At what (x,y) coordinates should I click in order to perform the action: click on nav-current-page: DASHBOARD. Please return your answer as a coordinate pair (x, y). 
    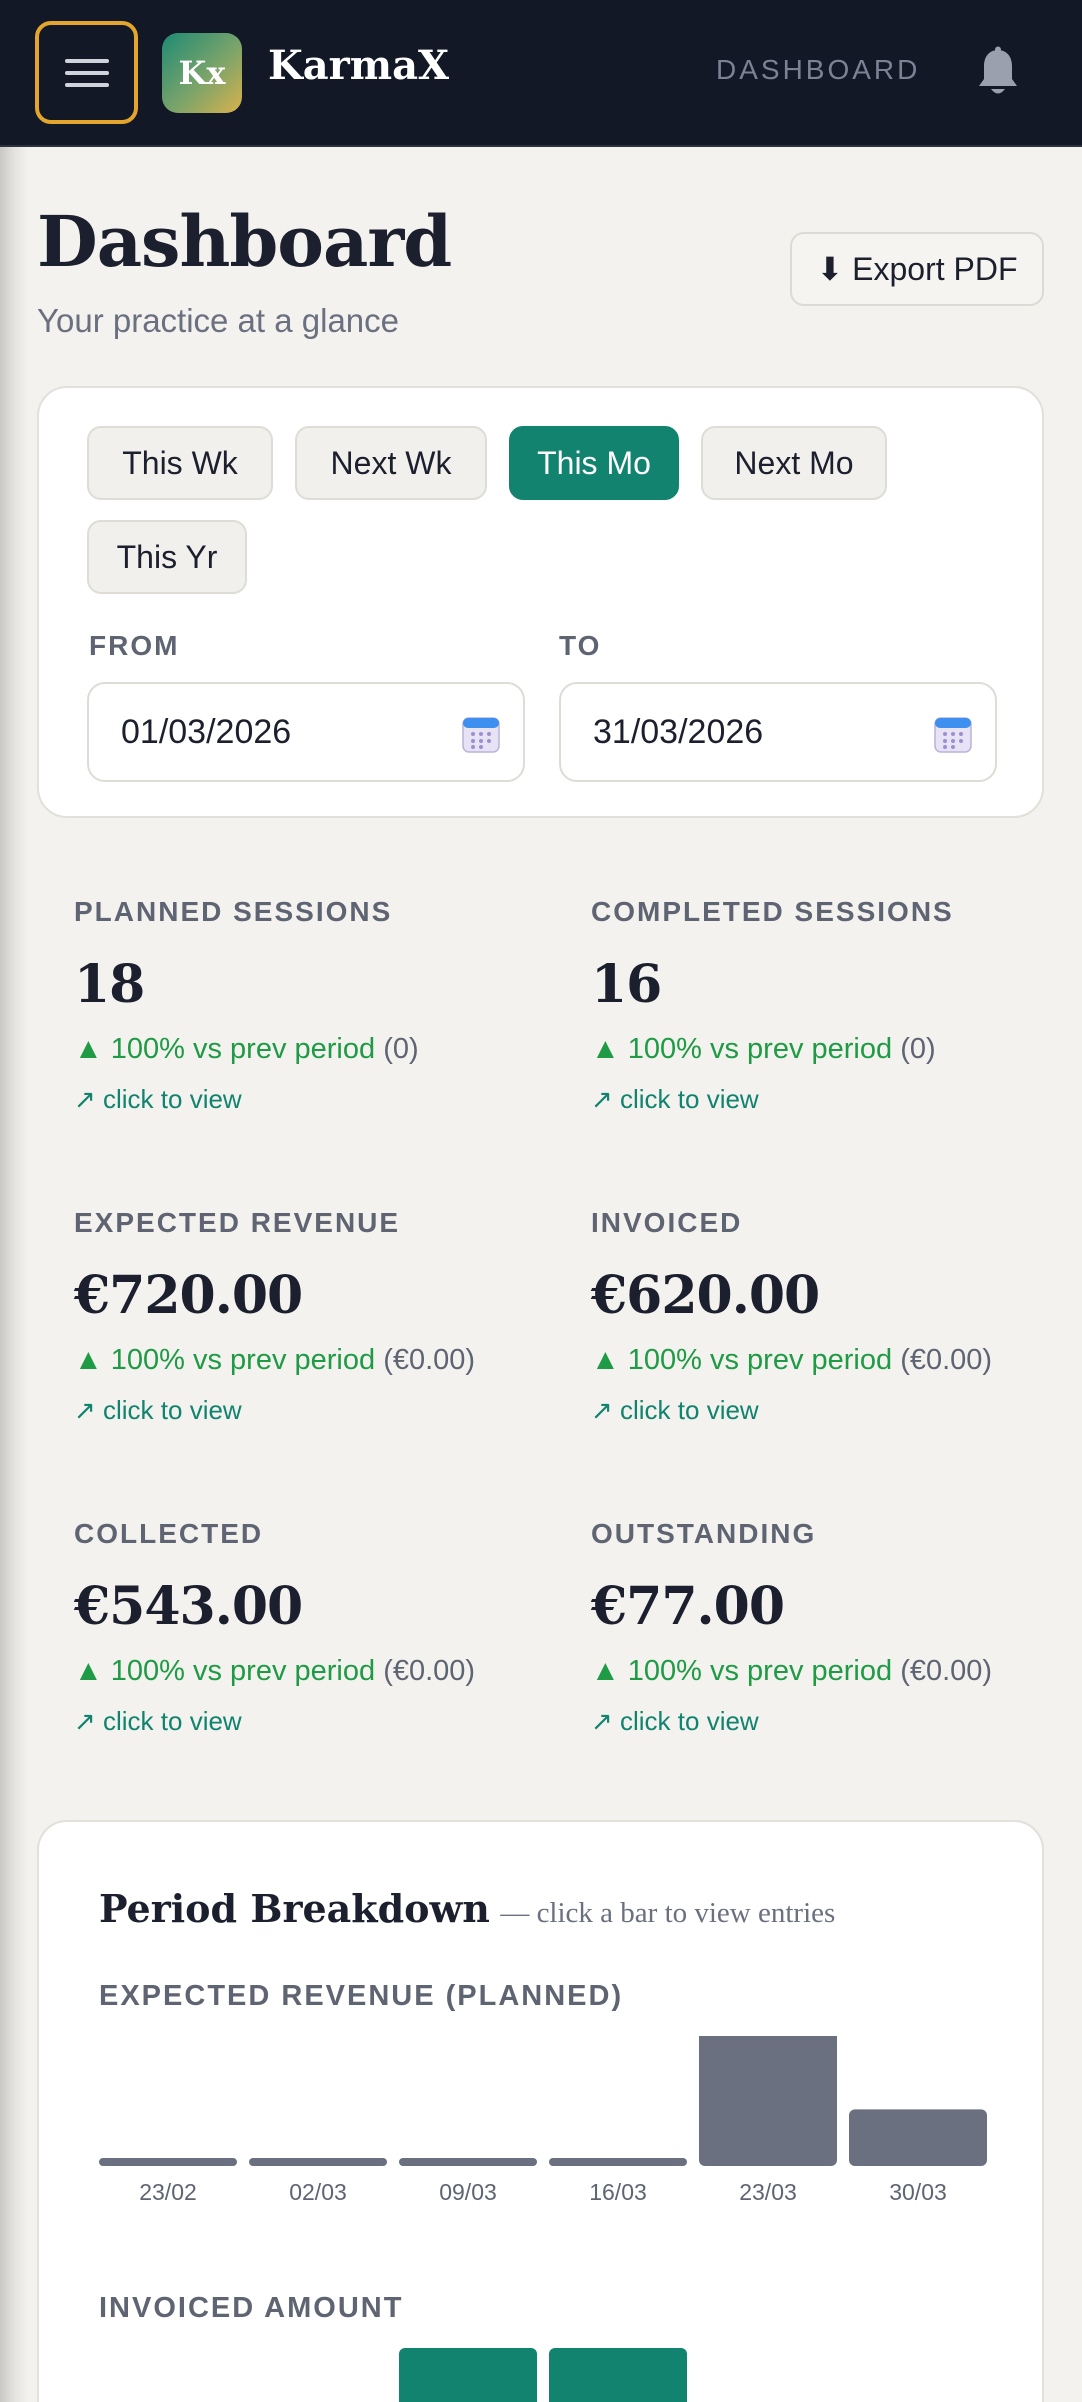
    Looking at the image, I should click on (818, 70).